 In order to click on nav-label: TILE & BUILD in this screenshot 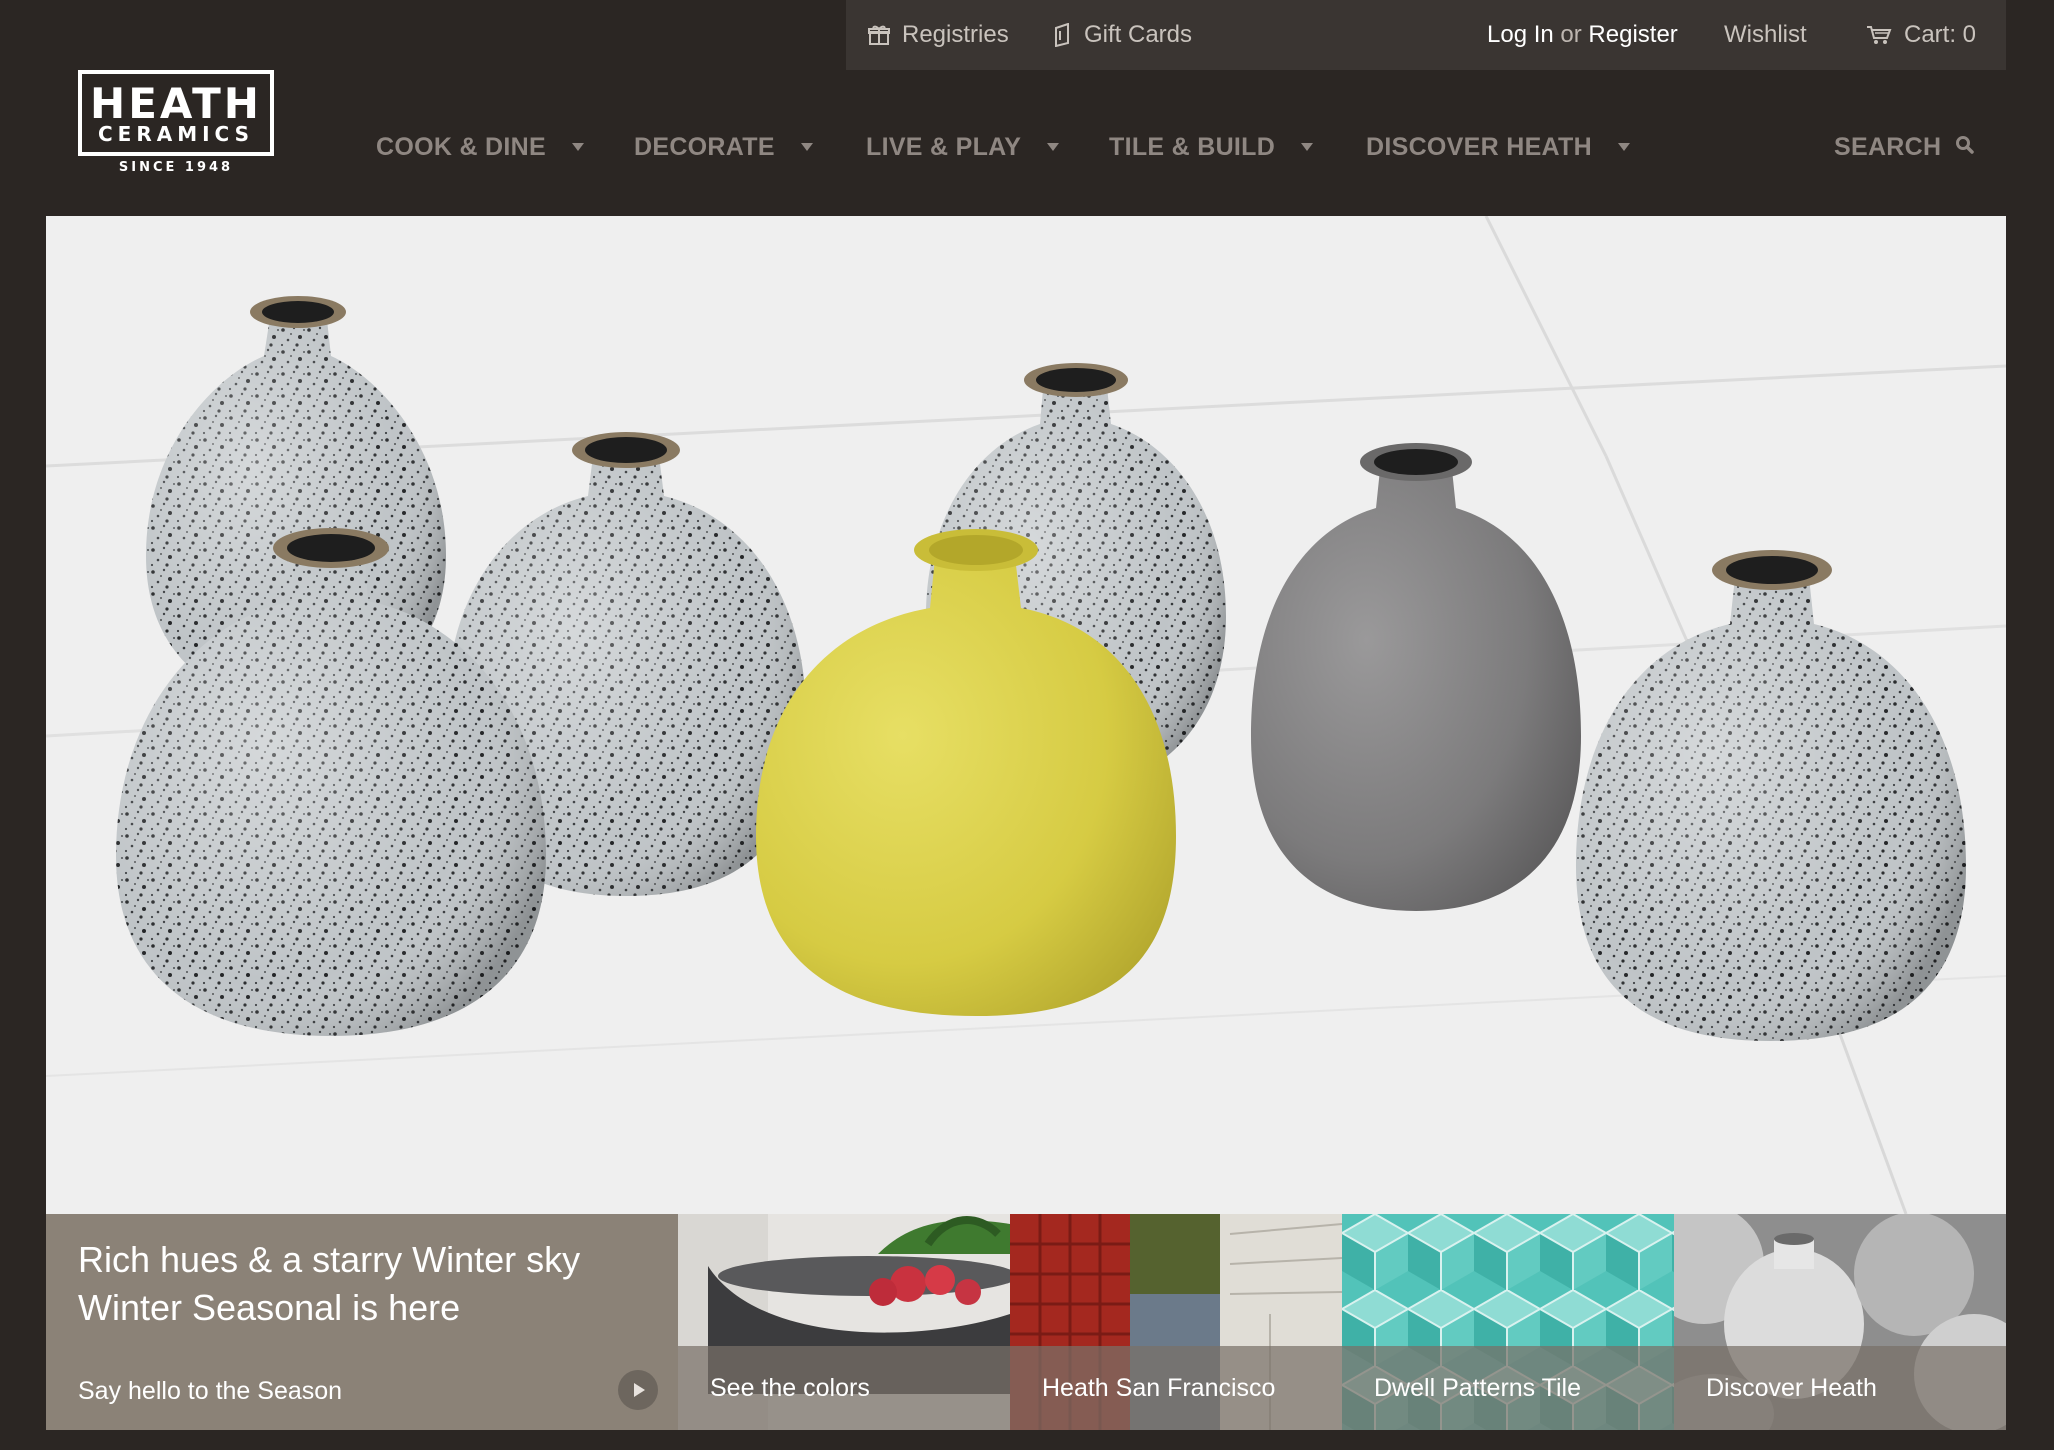, I will do `click(1192, 146)`.